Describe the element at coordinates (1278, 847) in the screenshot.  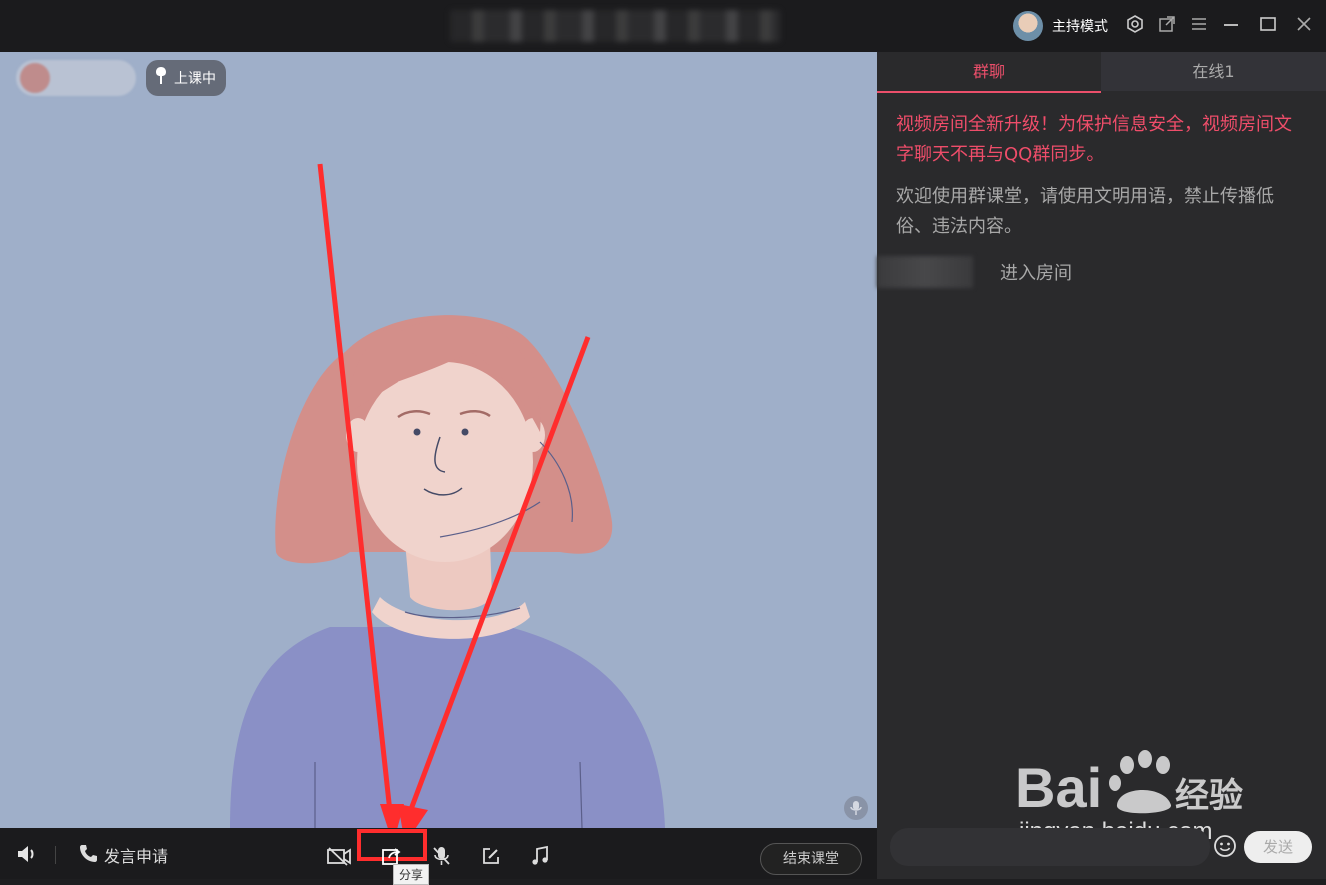
I see `send-button: 发送` at that location.